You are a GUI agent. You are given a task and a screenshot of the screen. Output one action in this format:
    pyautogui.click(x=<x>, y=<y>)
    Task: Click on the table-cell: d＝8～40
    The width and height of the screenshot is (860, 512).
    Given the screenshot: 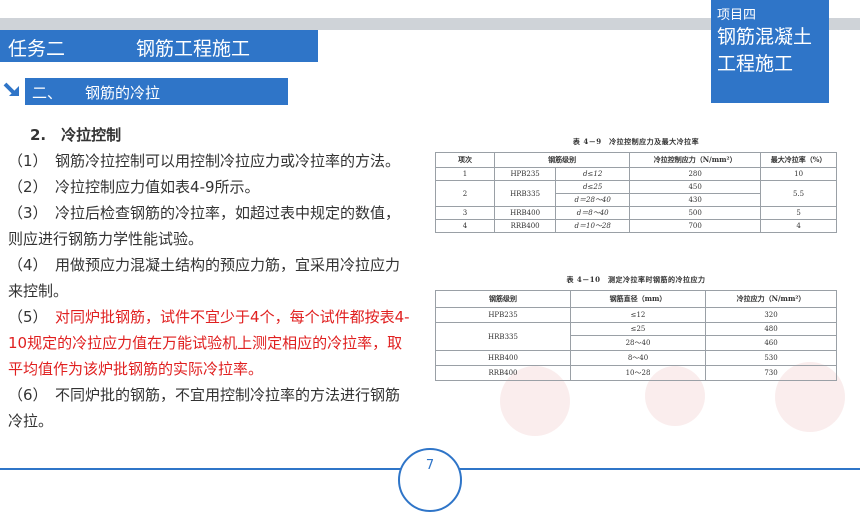 What is the action you would take?
    pyautogui.click(x=593, y=213)
    